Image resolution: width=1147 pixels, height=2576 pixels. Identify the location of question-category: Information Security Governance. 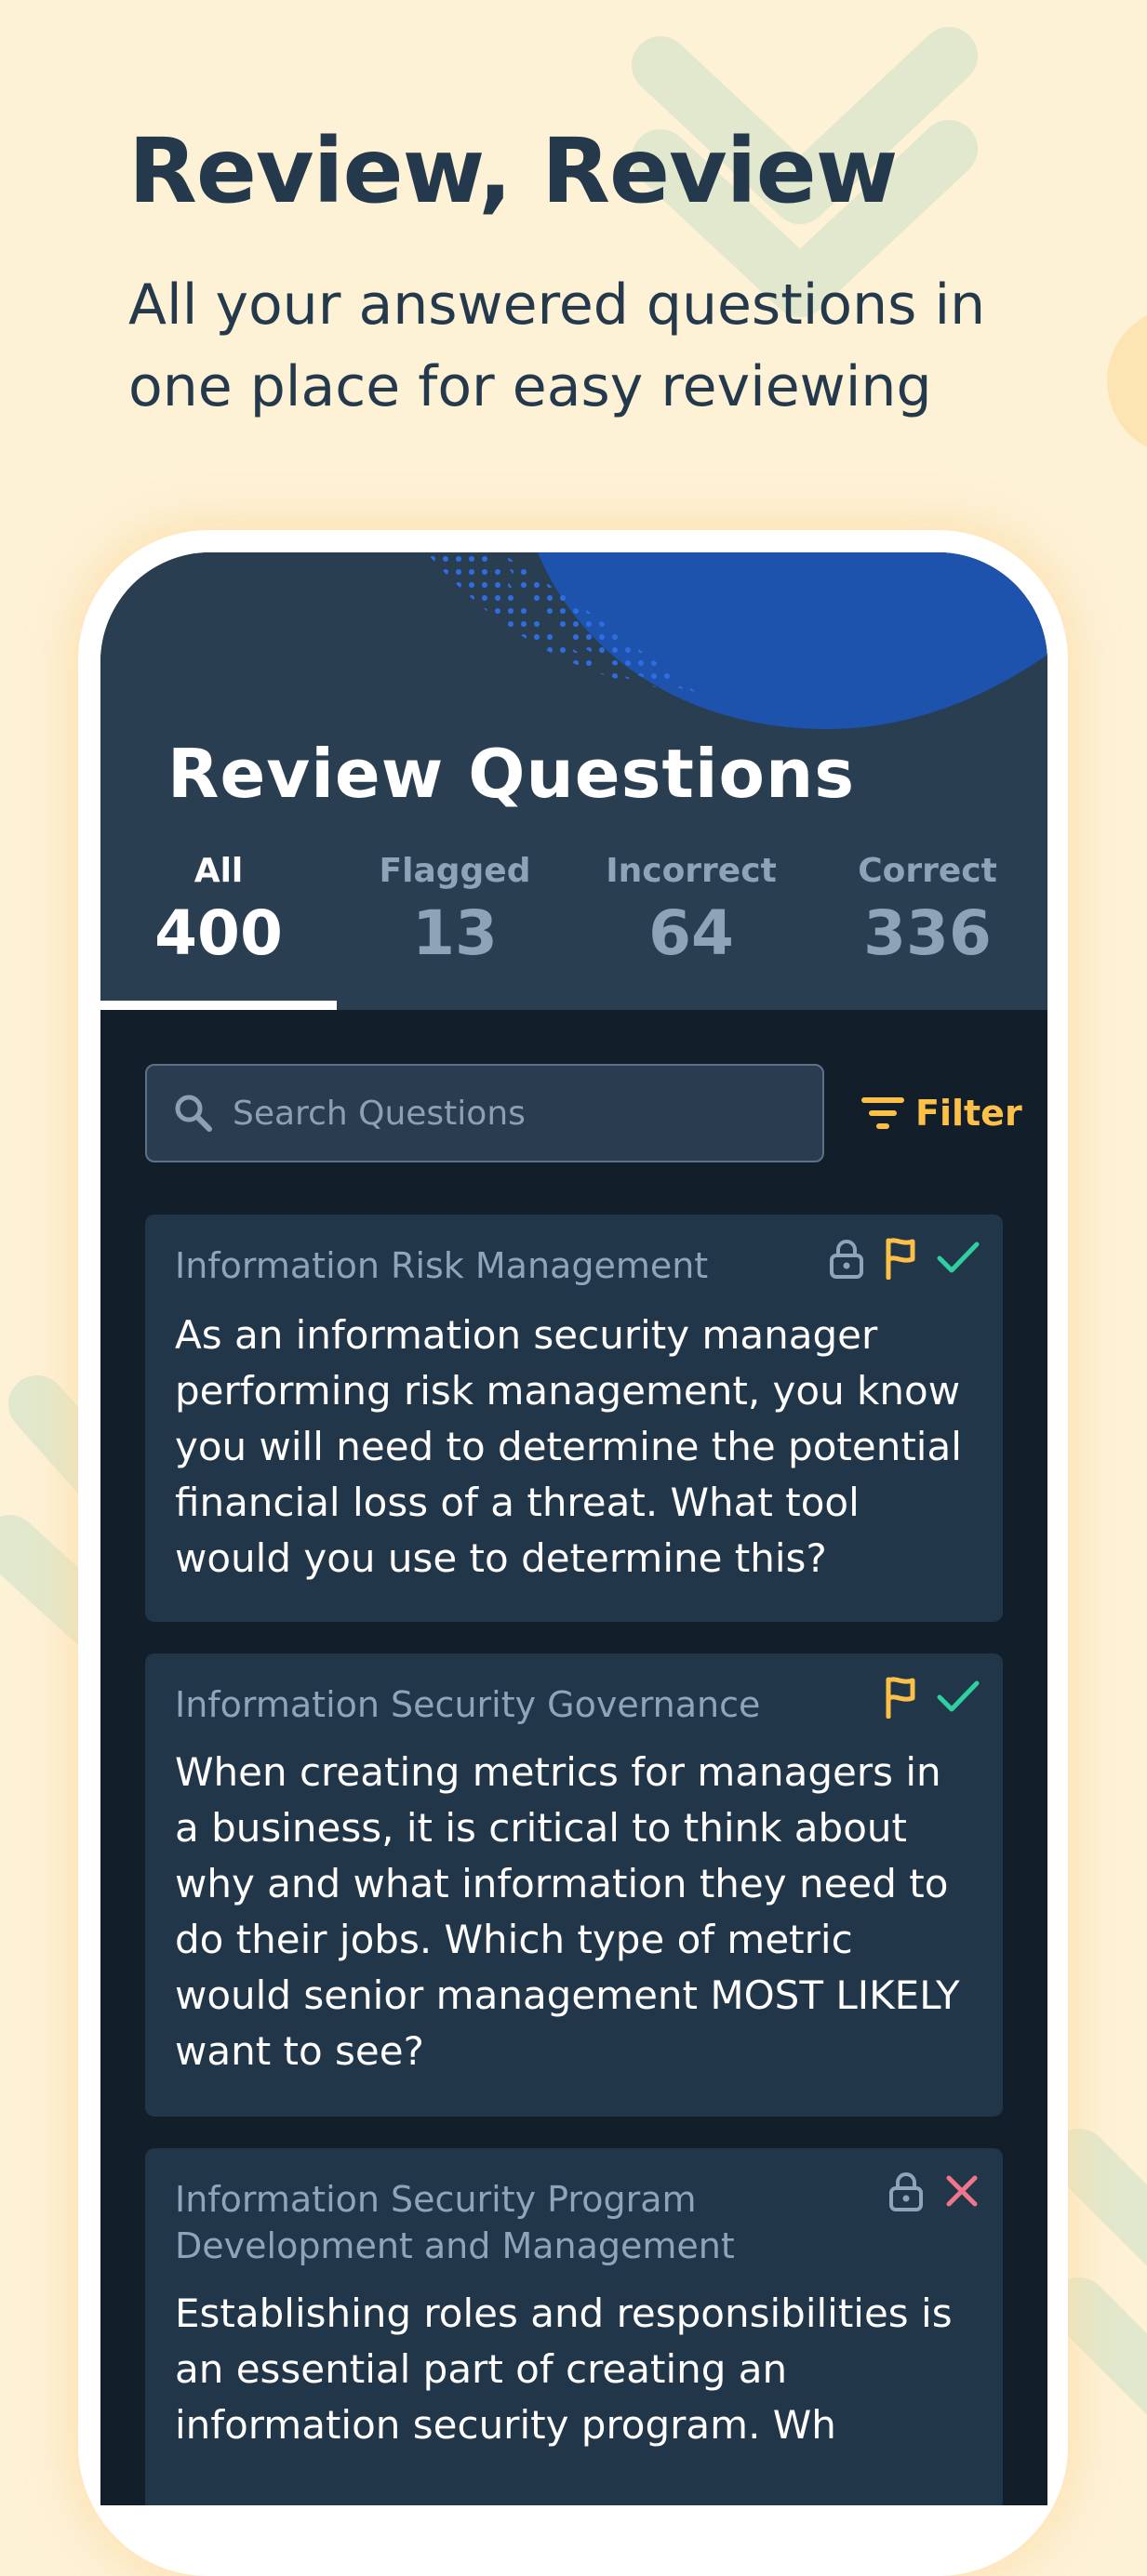
(468, 1704).